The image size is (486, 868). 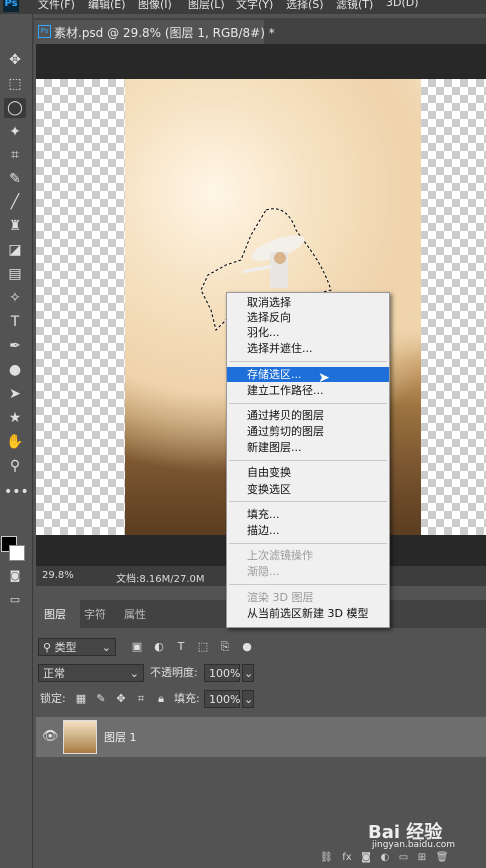 I want to click on smart-object-filter-icon: ⎘, so click(x=225, y=647).